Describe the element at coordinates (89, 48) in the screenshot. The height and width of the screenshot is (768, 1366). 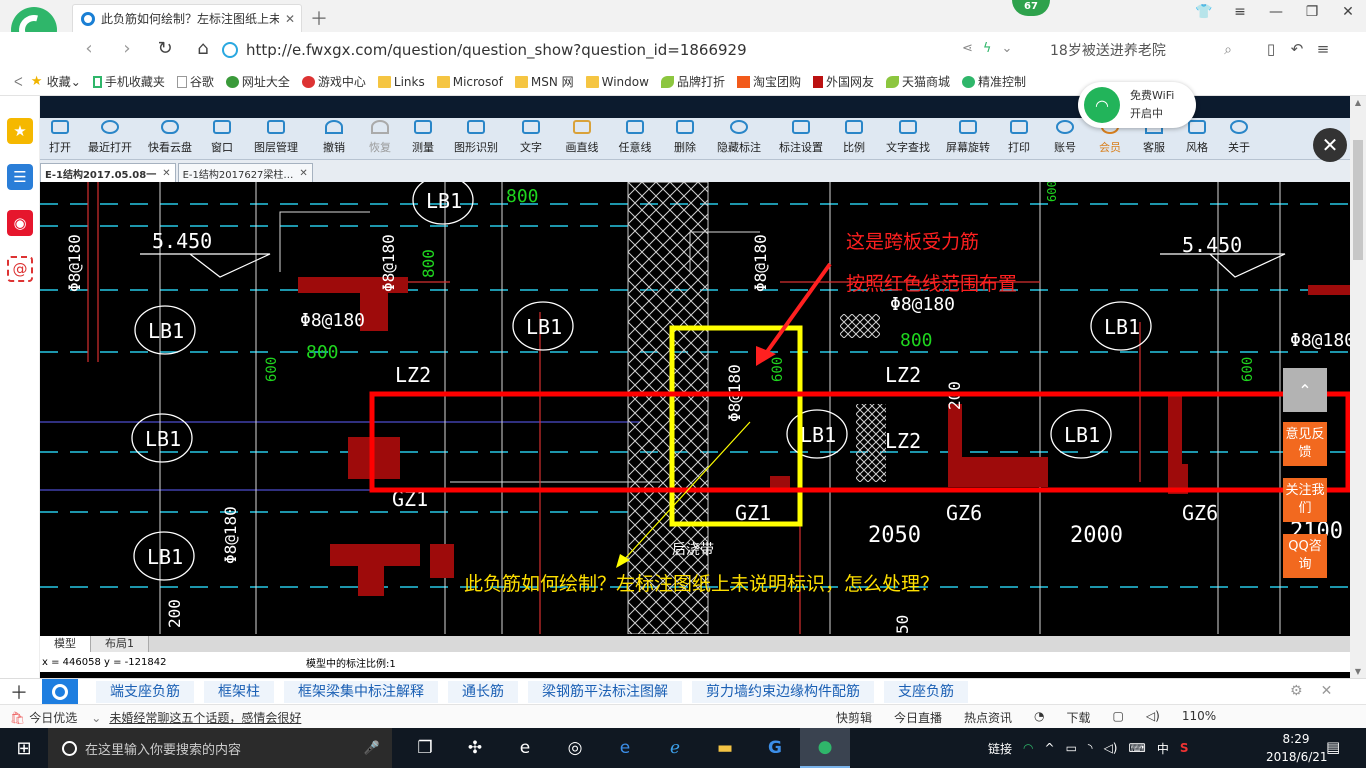
I see `back-button: ‹` at that location.